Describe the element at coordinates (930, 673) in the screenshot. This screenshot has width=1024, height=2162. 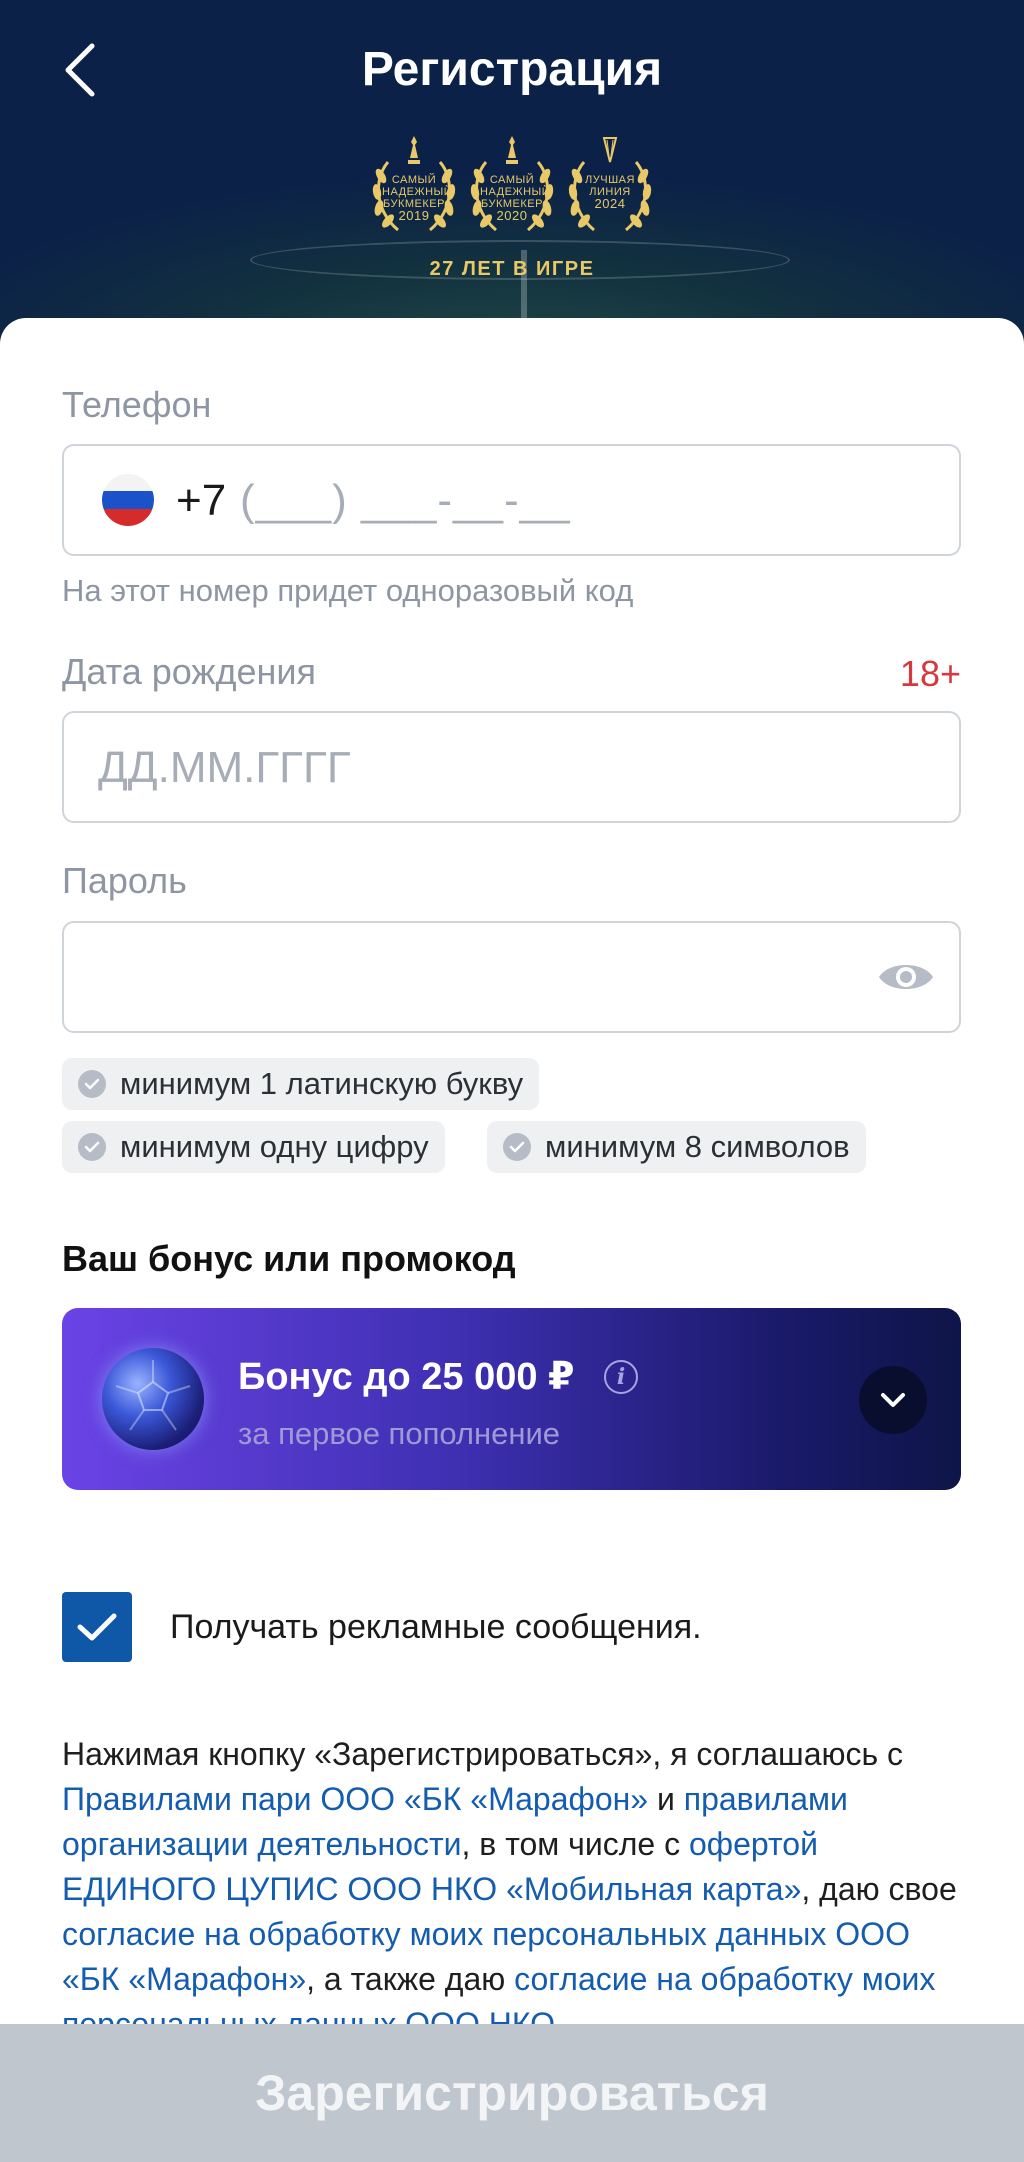
I see `age-badge: 18+` at that location.